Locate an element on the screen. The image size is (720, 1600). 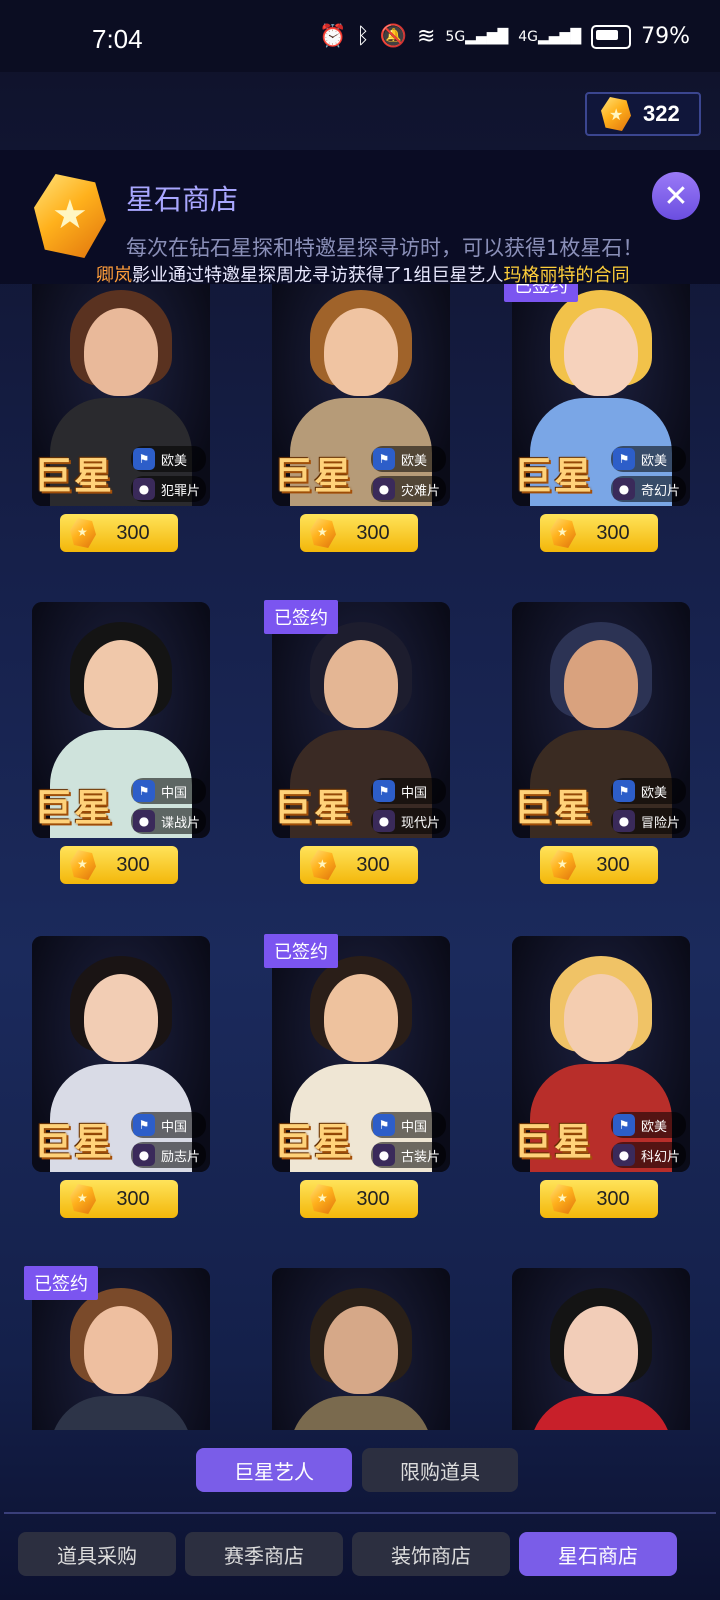
tab-decor-shop: 装饰商店 is located at coordinates (431, 1554).